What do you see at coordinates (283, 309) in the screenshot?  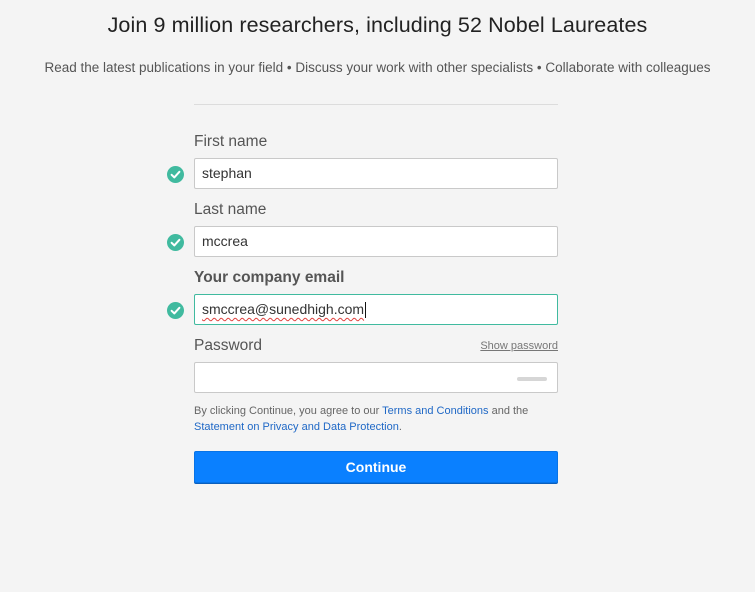 I see `email-value: smccrea@sunedhigh.com` at bounding box center [283, 309].